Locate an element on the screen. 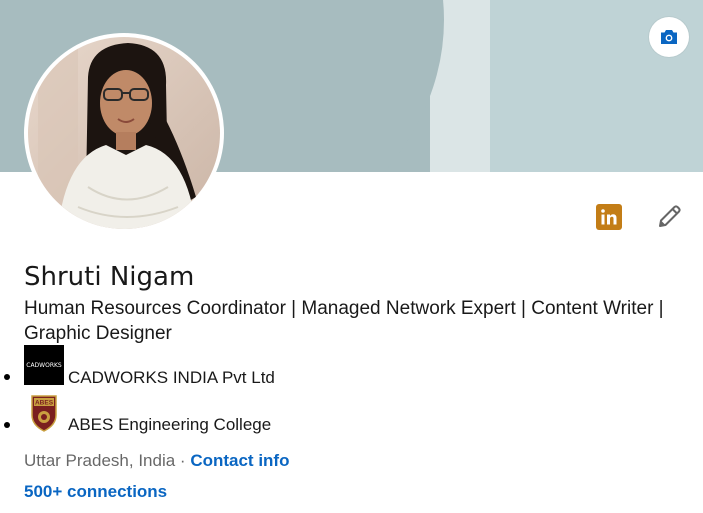 The image size is (703, 513). linkedin-badge-button is located at coordinates (609, 217).